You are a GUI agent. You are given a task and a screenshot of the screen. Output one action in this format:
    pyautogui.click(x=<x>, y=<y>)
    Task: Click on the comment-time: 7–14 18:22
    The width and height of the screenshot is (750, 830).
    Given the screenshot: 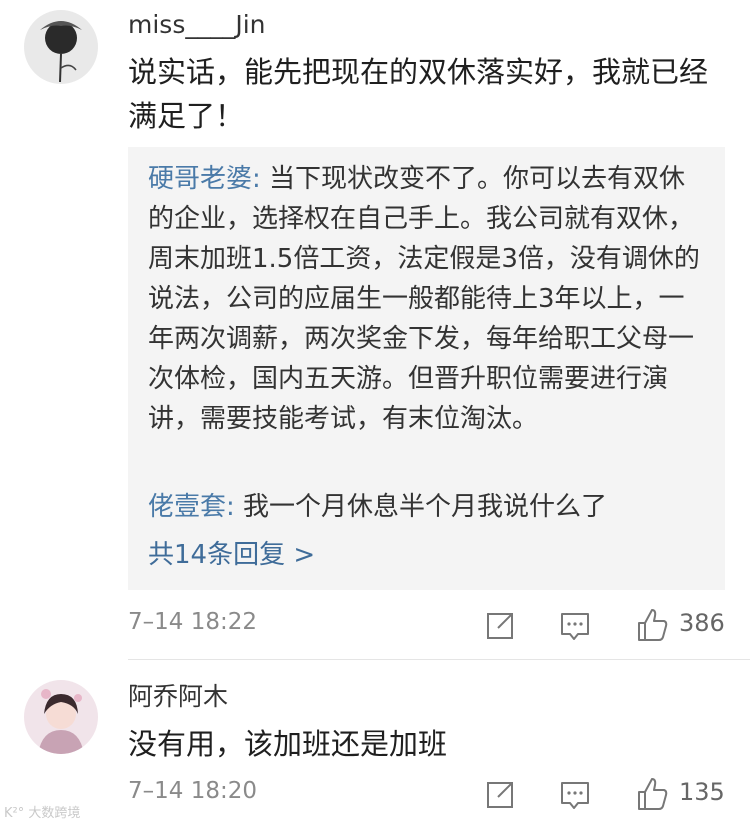 What is the action you would take?
    pyautogui.click(x=192, y=622)
    